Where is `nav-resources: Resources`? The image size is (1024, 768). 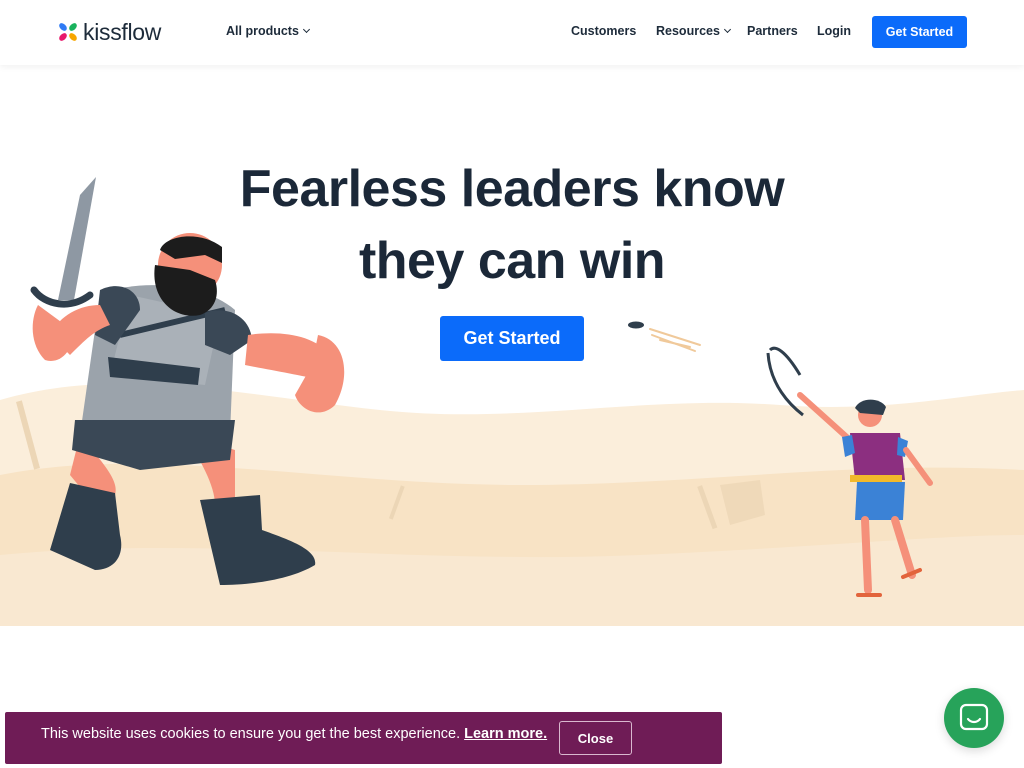
nav-resources: Resources is located at coordinates (693, 31).